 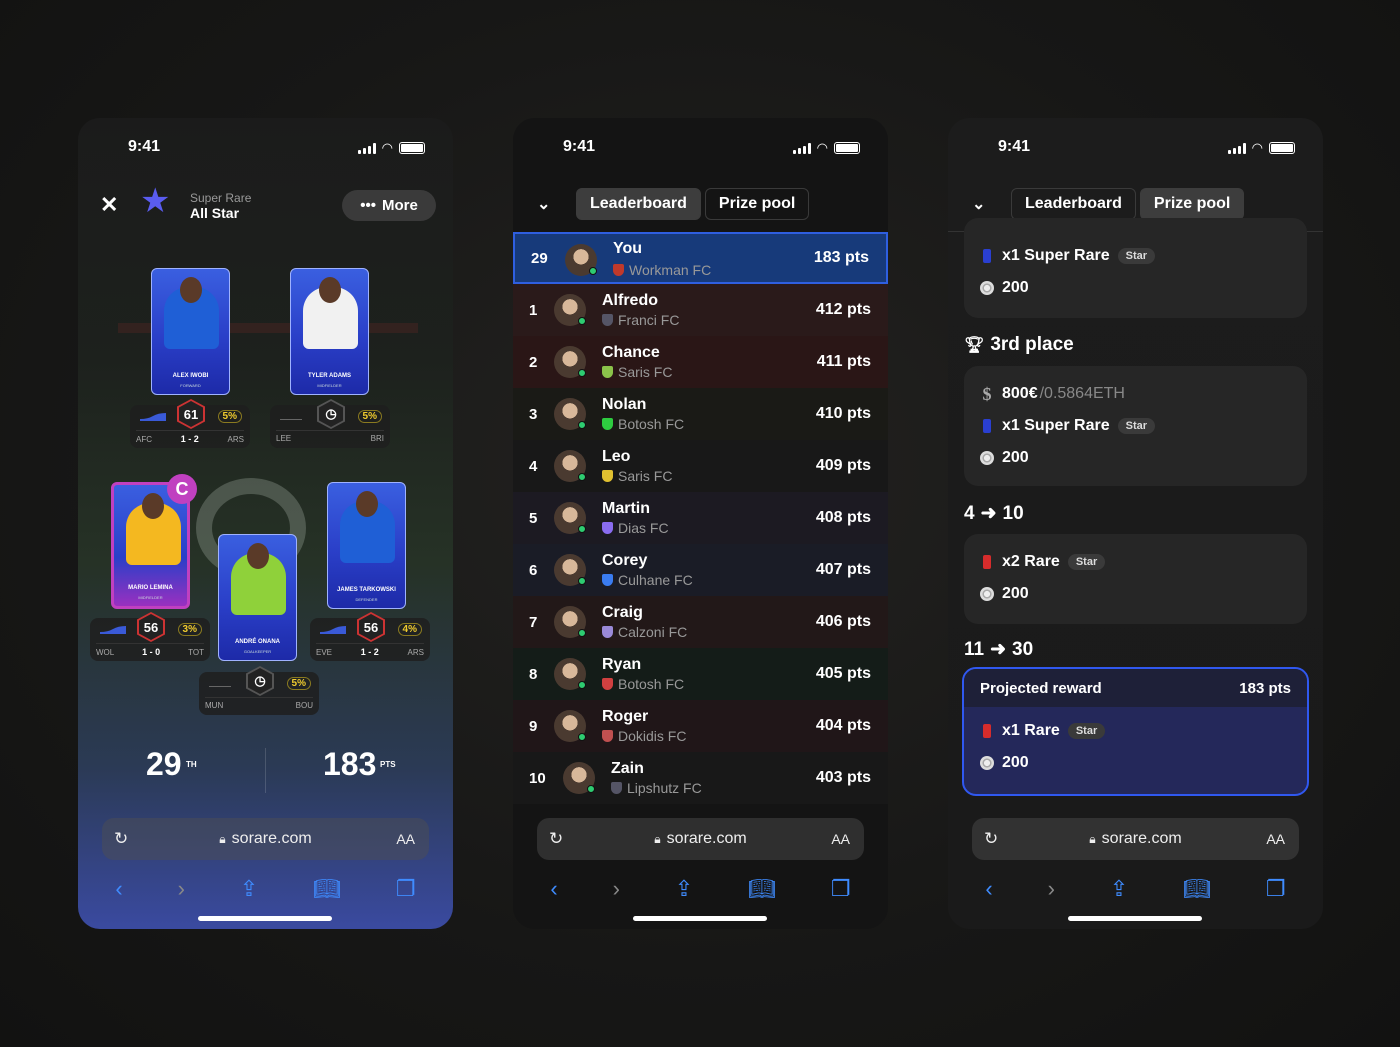 What do you see at coordinates (370, 636) in the screenshot?
I see `player-stats: 56 4% EVE 1 - 2 ARS` at bounding box center [370, 636].